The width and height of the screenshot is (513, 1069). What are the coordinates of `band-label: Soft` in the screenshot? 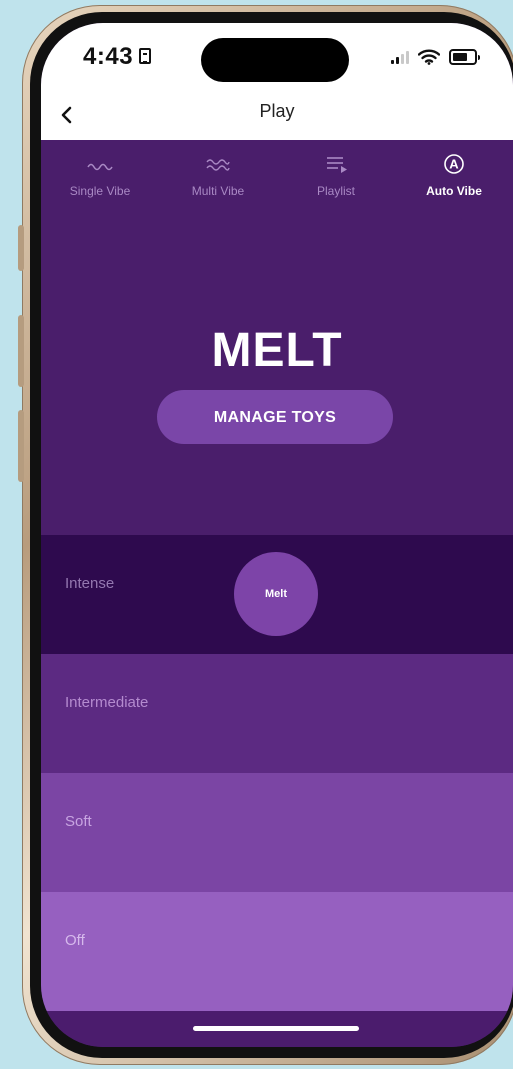 It's located at (78, 821).